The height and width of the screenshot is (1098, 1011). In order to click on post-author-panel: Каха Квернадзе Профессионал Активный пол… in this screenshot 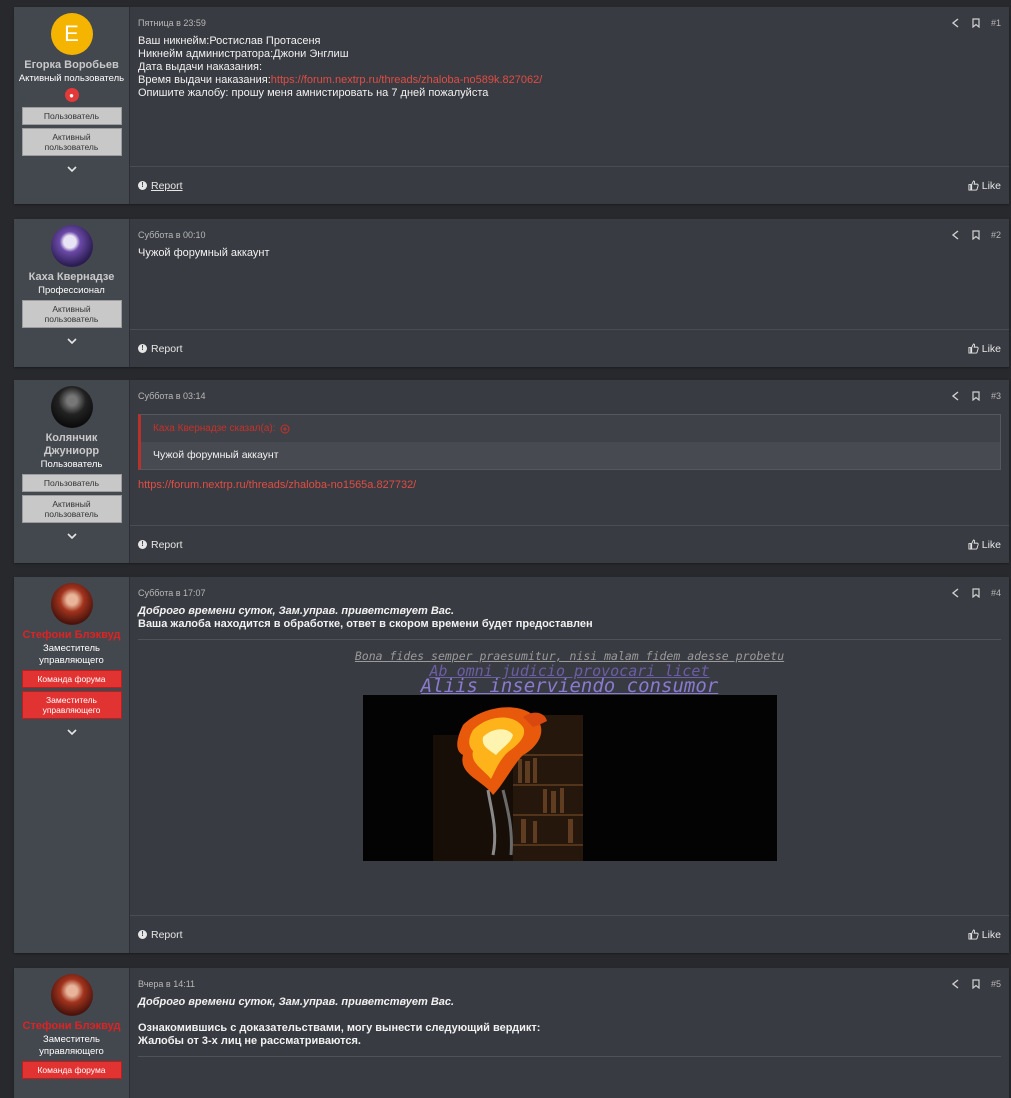, I will do `click(72, 293)`.